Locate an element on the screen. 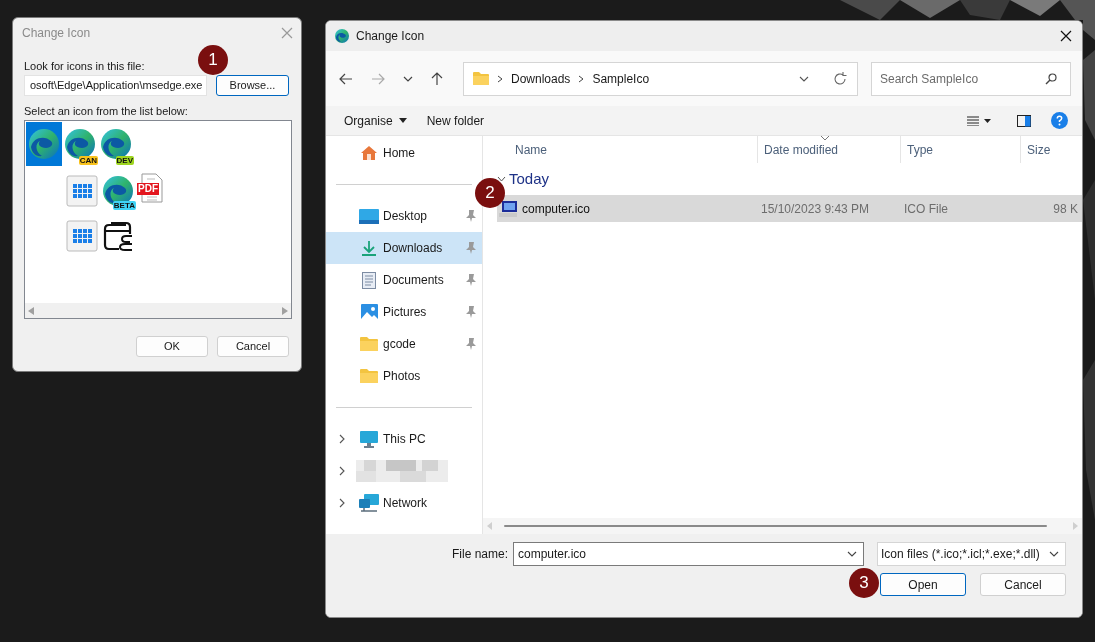 This screenshot has height=642, width=1095. new-folder-button: New folder is located at coordinates (455, 120).